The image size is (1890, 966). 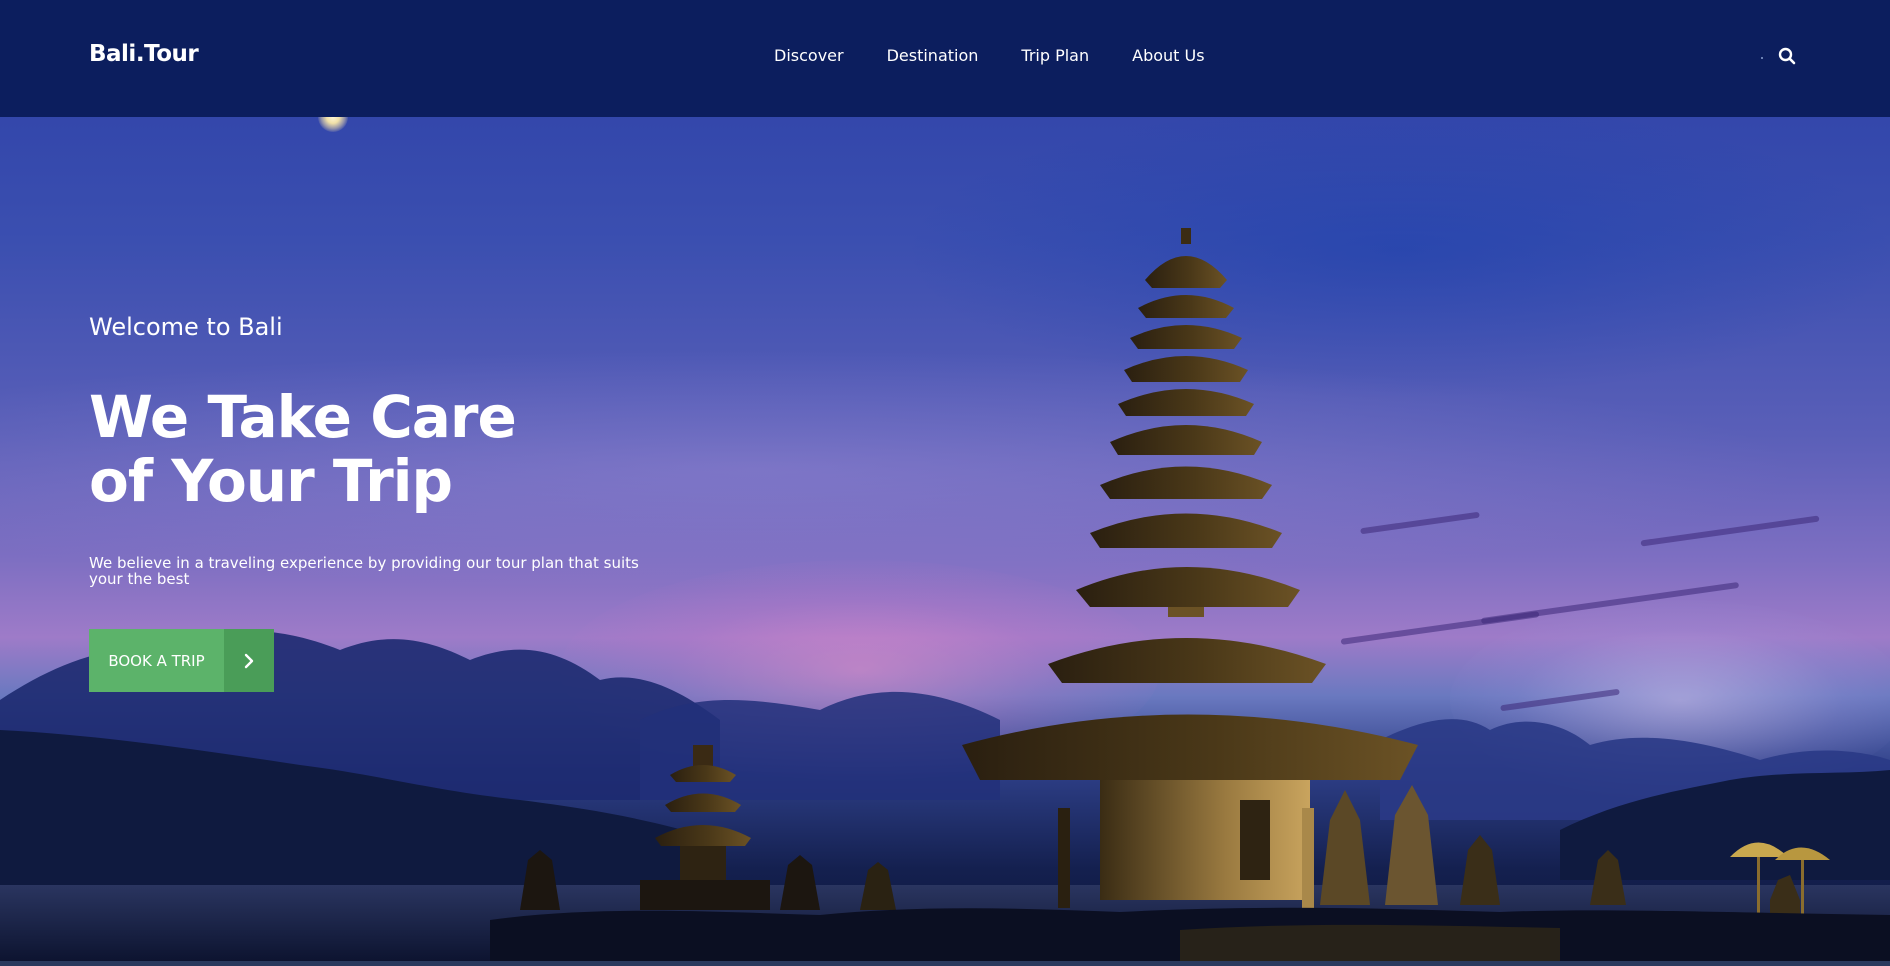 I want to click on book-trip-button: BOOK A TRIP, so click(x=181, y=660).